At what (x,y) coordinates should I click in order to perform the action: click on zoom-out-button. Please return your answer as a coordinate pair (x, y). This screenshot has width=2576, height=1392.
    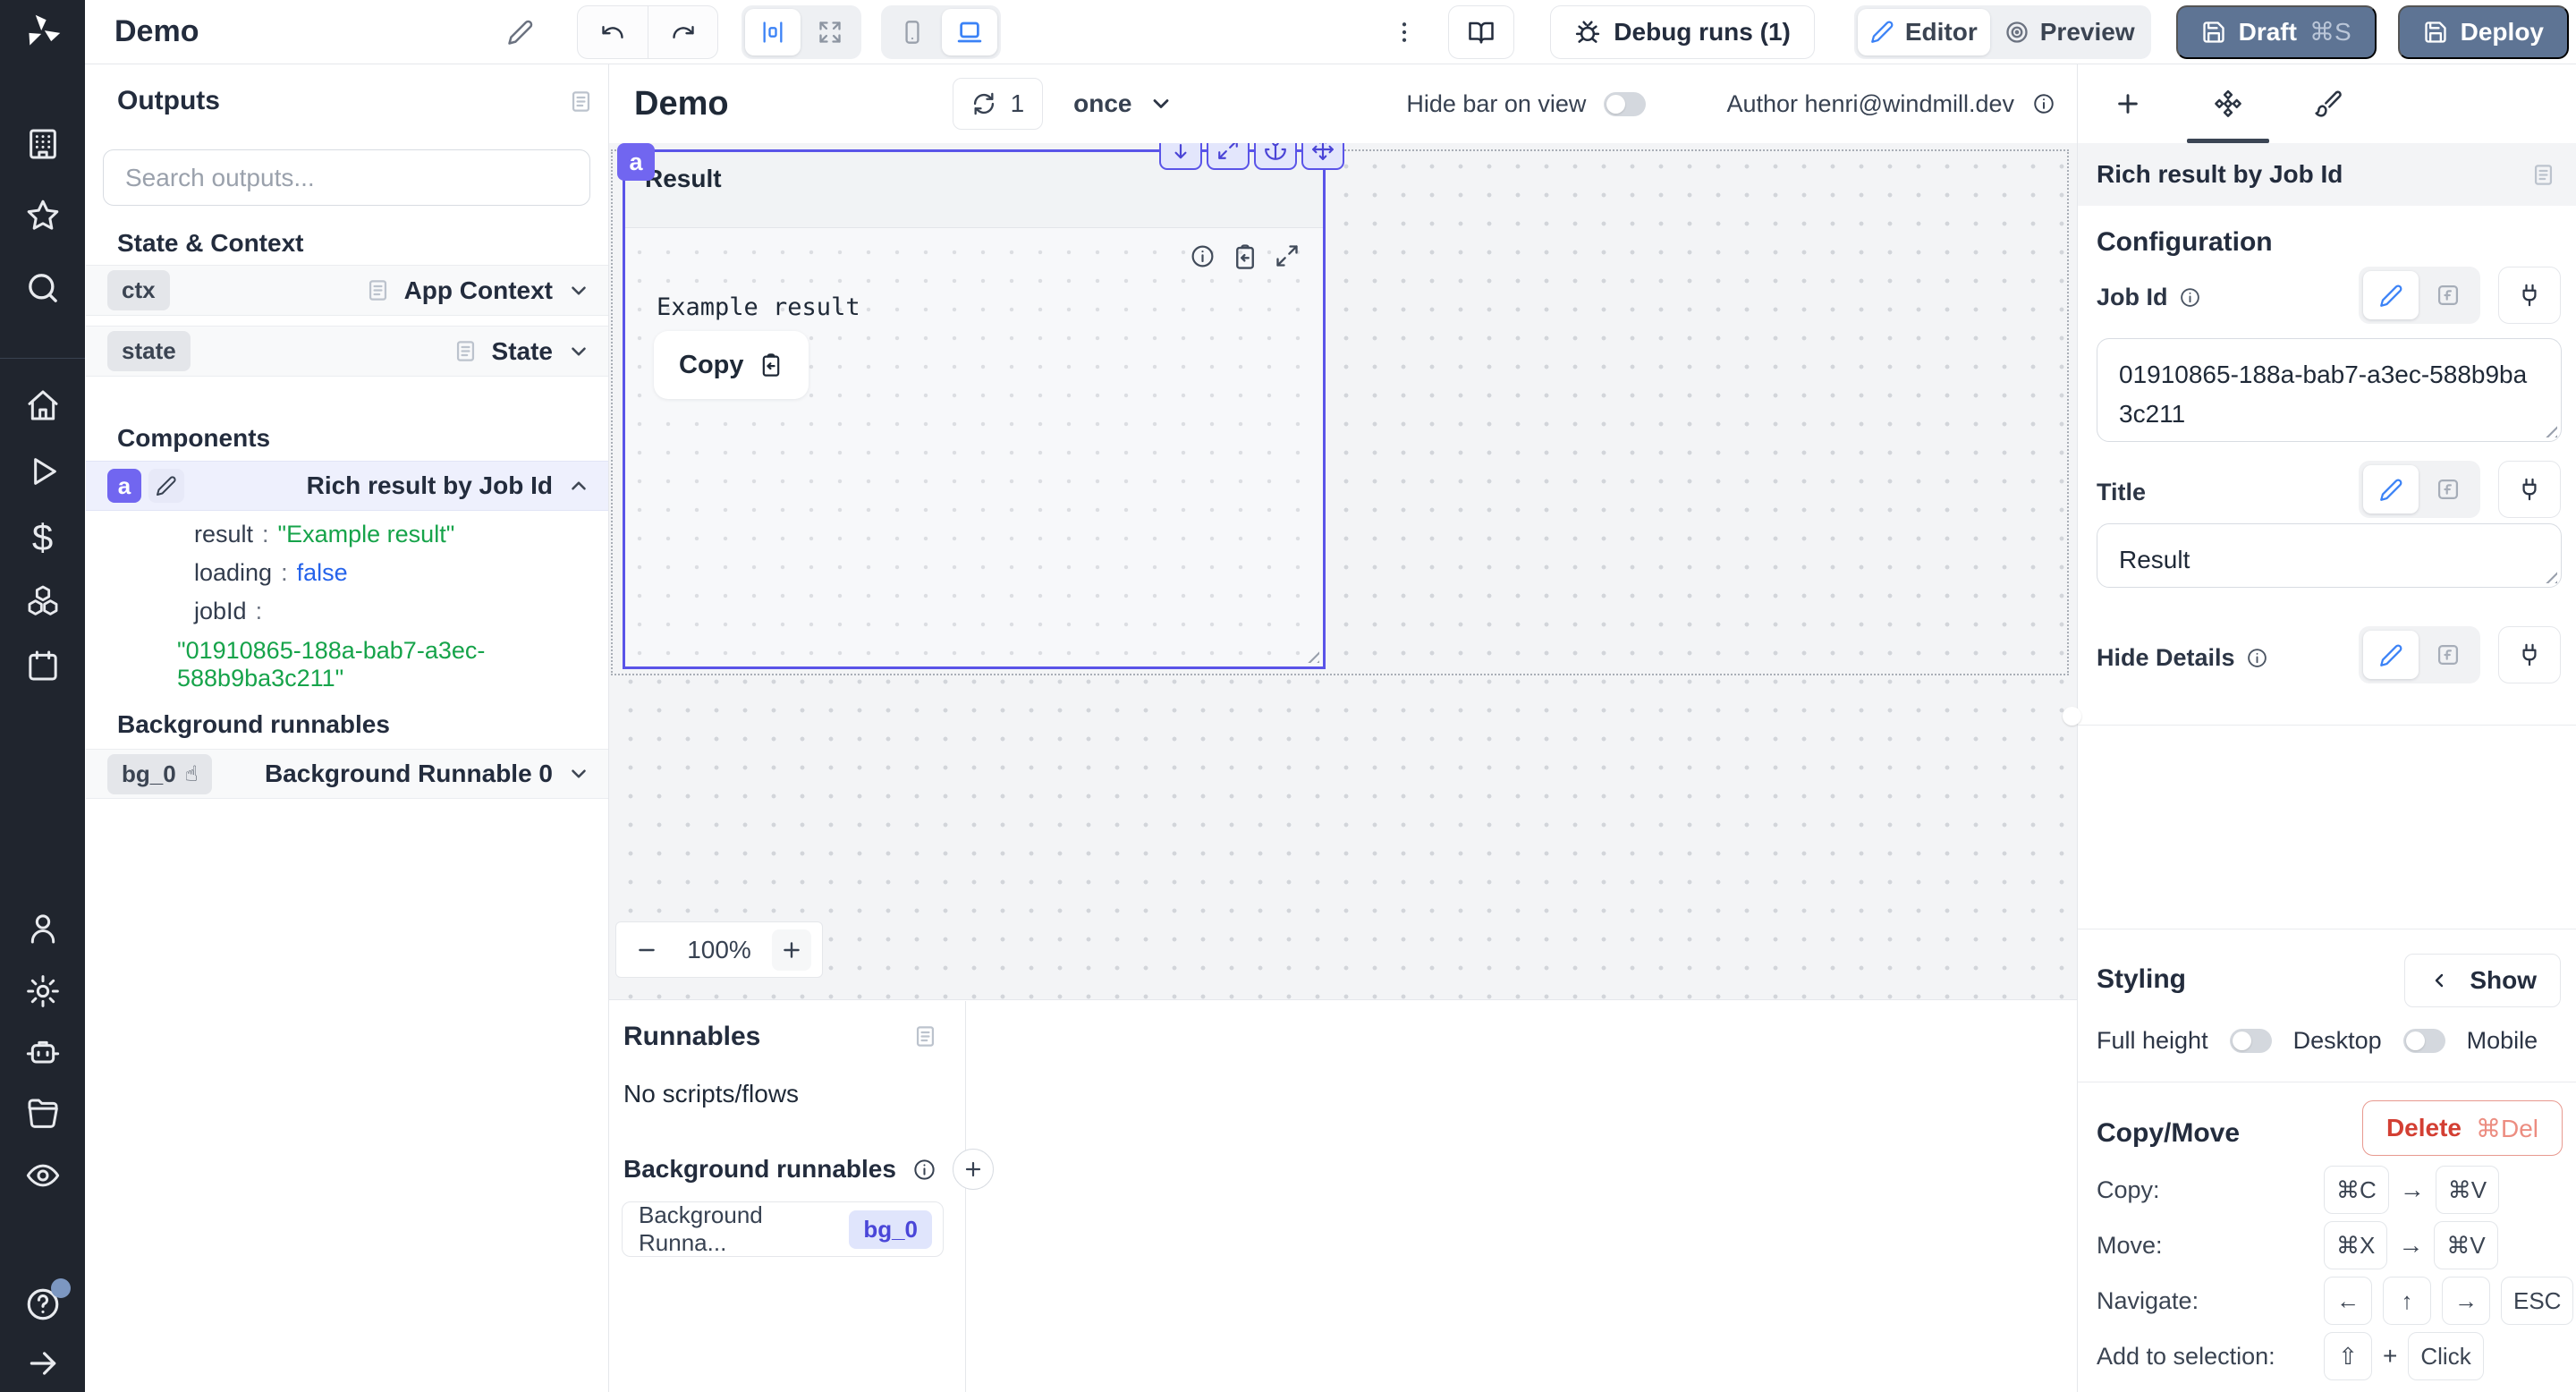
    Looking at the image, I should click on (646, 950).